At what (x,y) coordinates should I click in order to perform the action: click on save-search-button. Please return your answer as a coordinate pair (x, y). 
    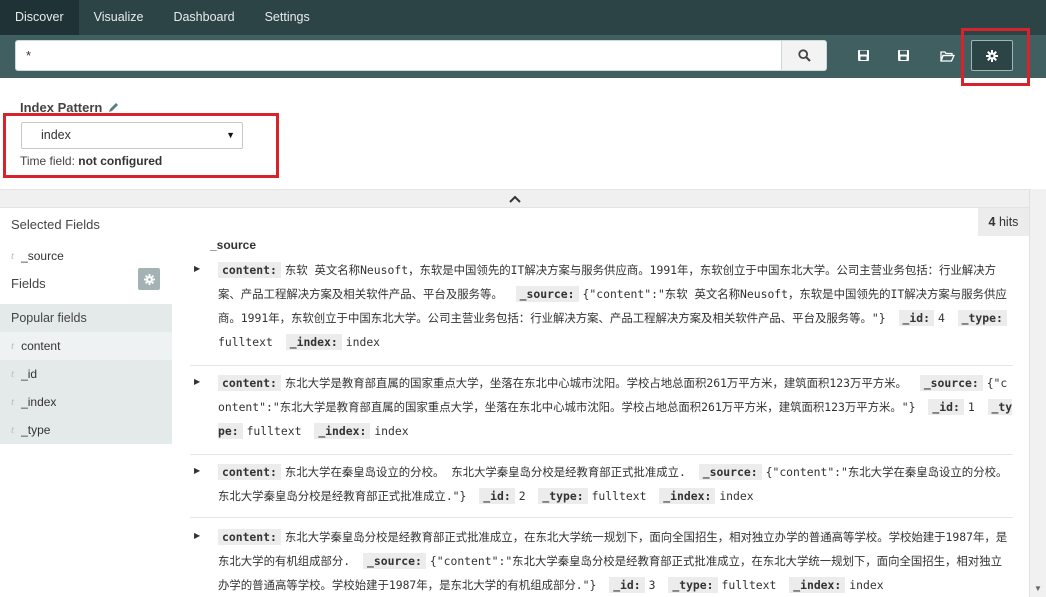
    Looking at the image, I should click on (903, 55).